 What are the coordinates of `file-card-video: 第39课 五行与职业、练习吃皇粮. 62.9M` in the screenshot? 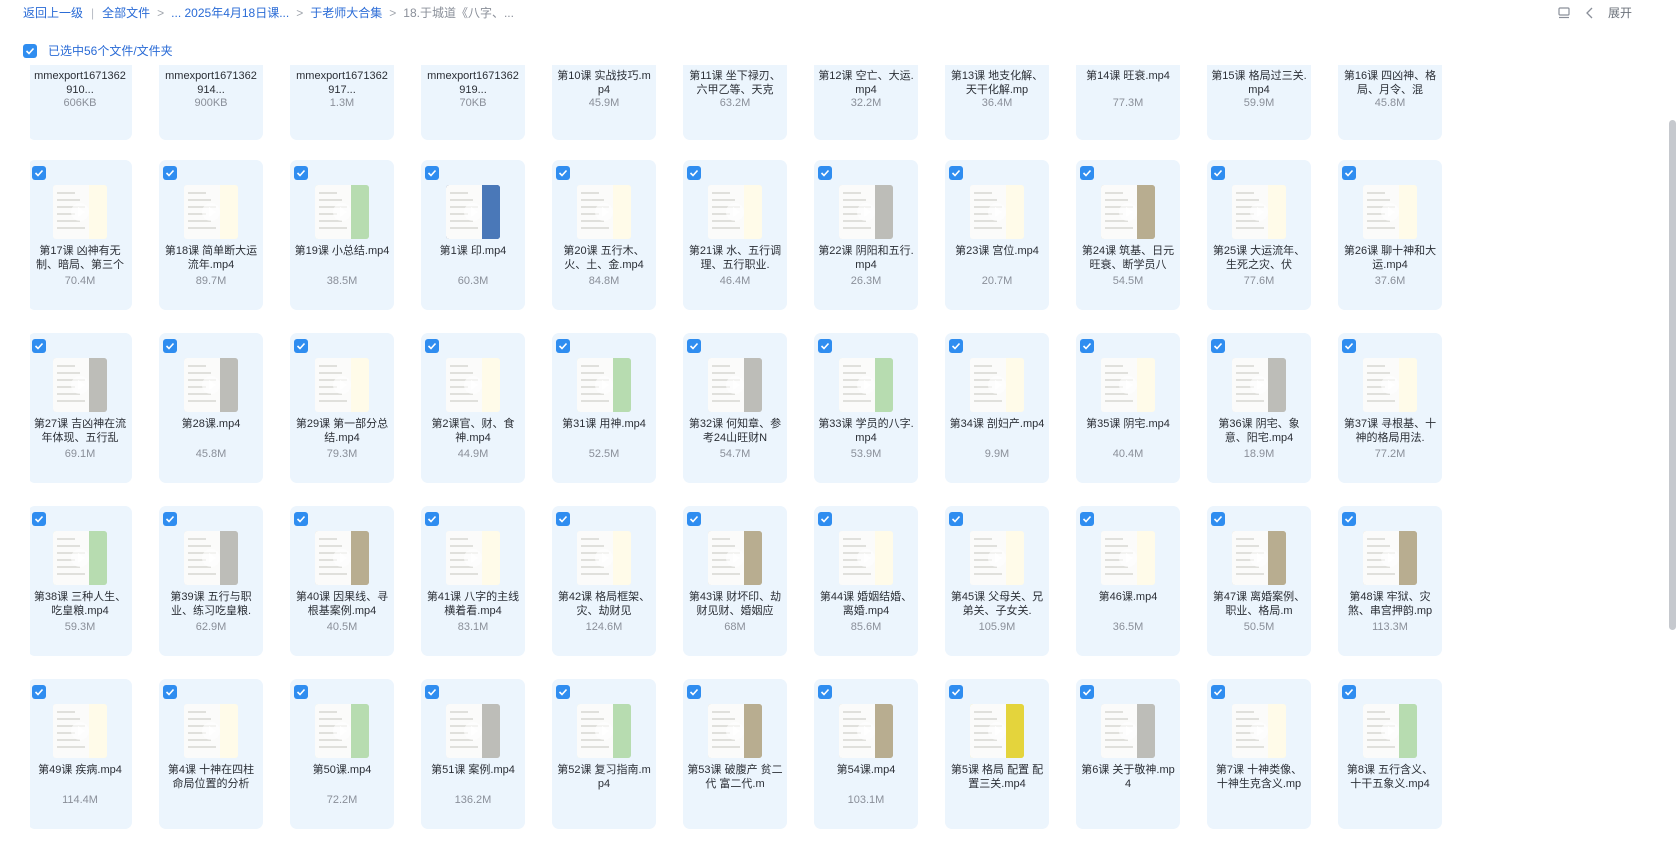 It's located at (211, 581).